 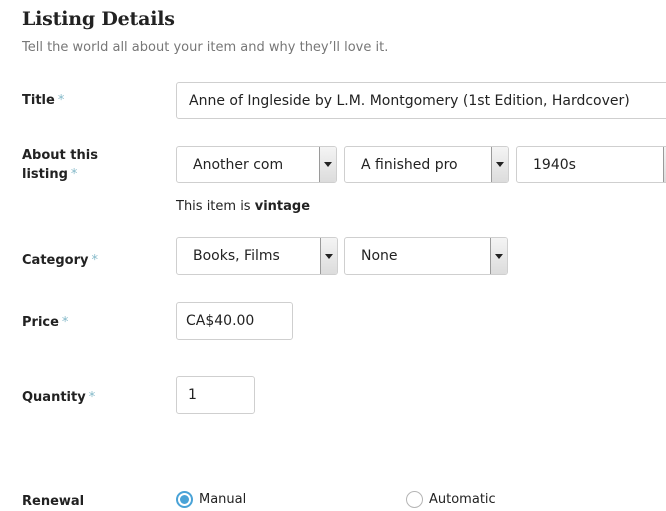 What do you see at coordinates (554, 164) in the screenshot?
I see `when-made-select-value: 1940s` at bounding box center [554, 164].